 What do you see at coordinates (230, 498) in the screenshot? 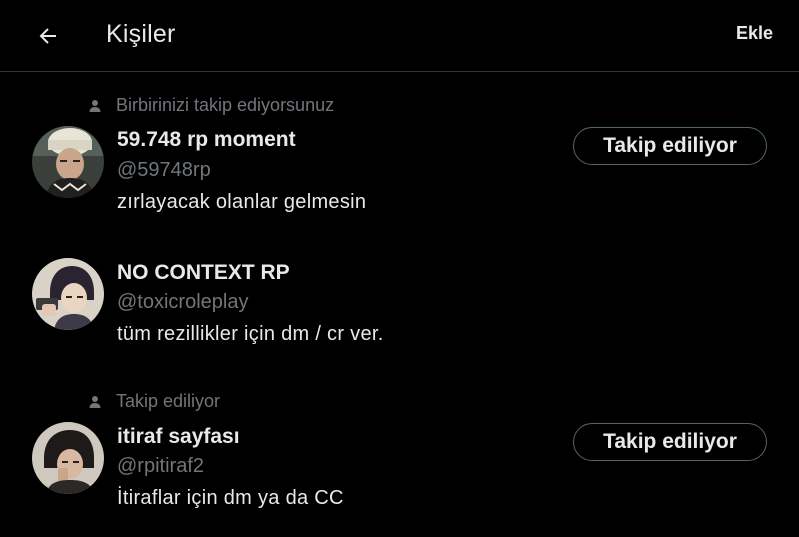
I see `user-bio: İtiraflar için dm ya da CC` at bounding box center [230, 498].